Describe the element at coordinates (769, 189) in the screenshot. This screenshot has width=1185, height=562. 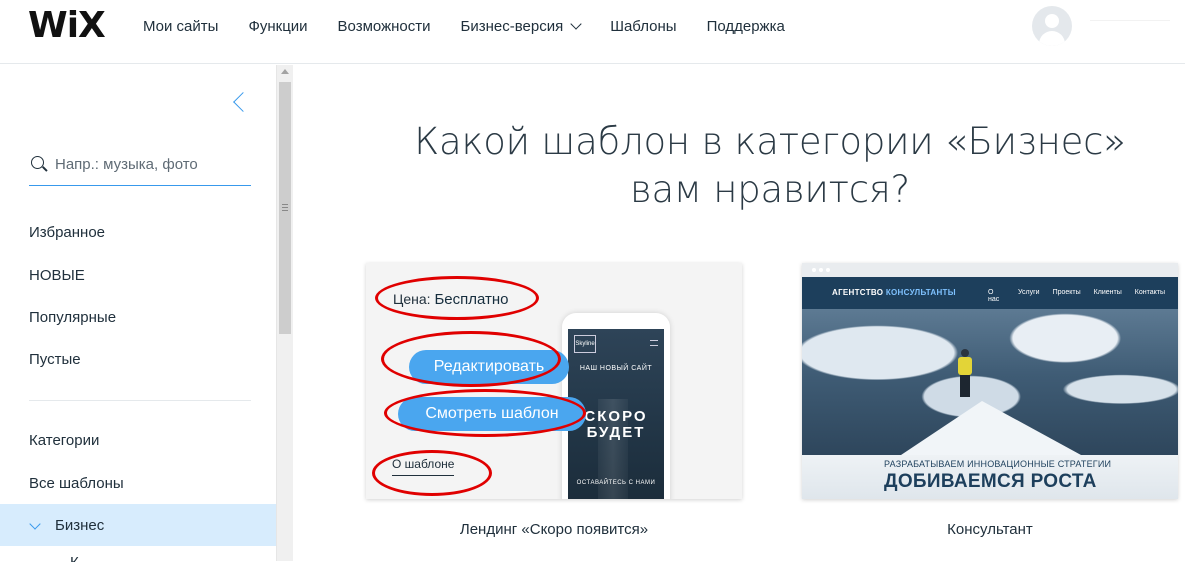
I see `page-title-line2: вам нравится?` at that location.